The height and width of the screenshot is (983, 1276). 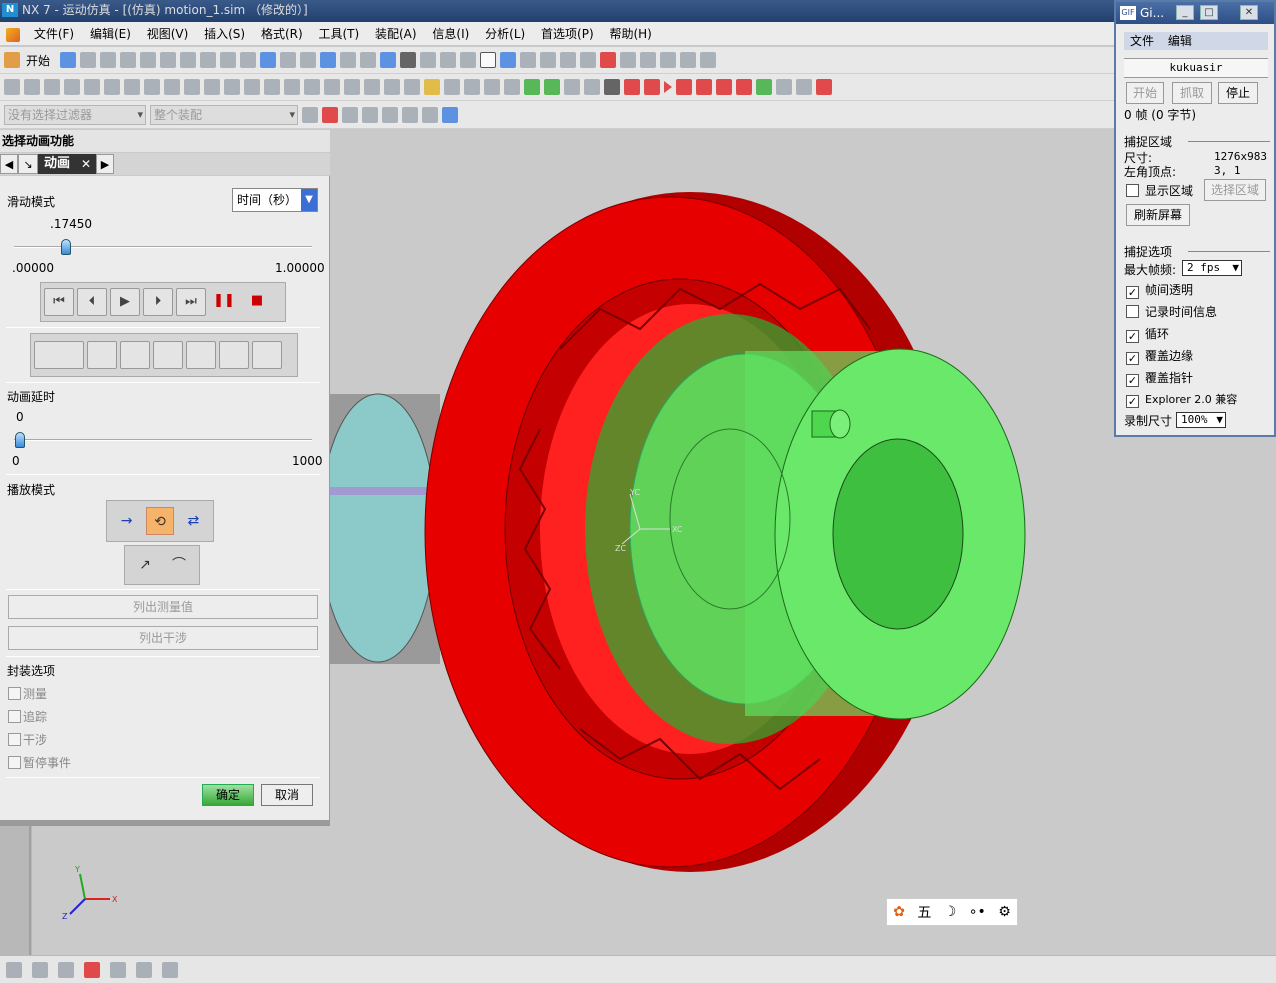 What do you see at coordinates (224, 34) in the screenshot?
I see `menu-insert: 插入(S)` at bounding box center [224, 34].